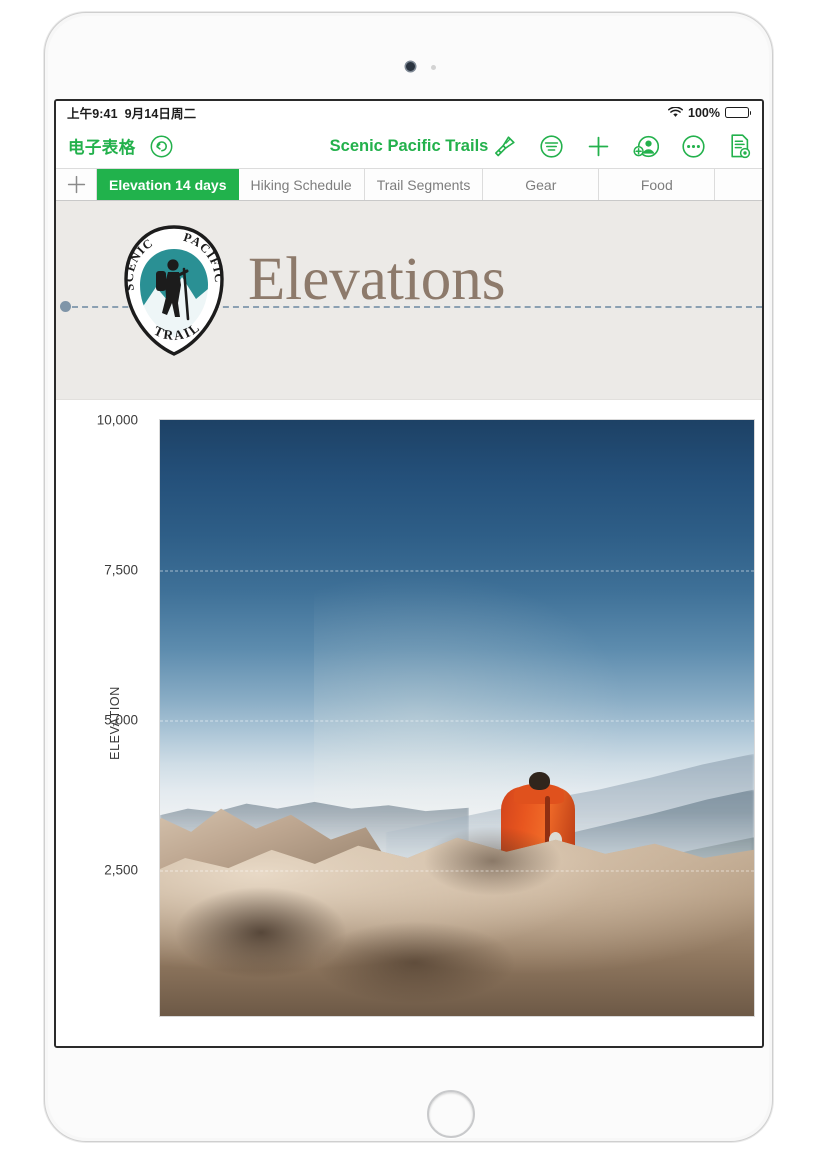 The width and height of the screenshot is (817, 1154). What do you see at coordinates (598, 146) in the screenshot?
I see `insert-plus-icon` at bounding box center [598, 146].